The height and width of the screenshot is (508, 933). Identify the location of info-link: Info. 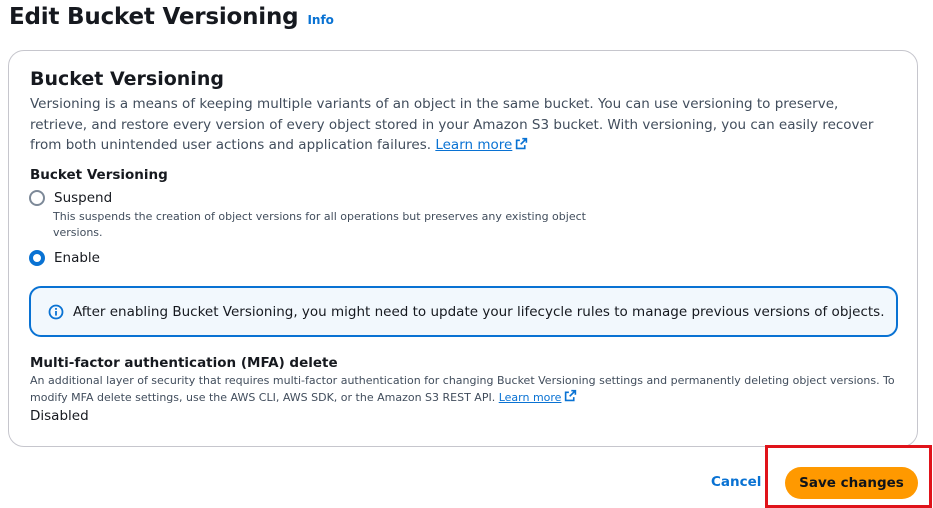
(320, 20).